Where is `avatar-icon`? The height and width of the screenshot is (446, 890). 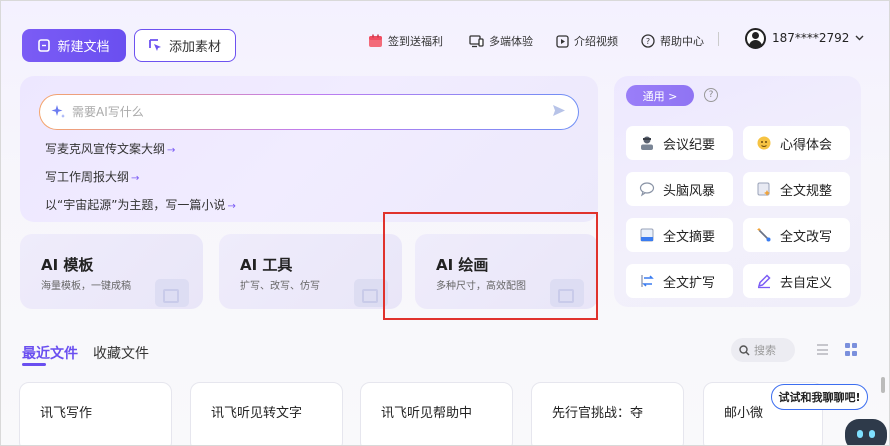 avatar-icon is located at coordinates (755, 38).